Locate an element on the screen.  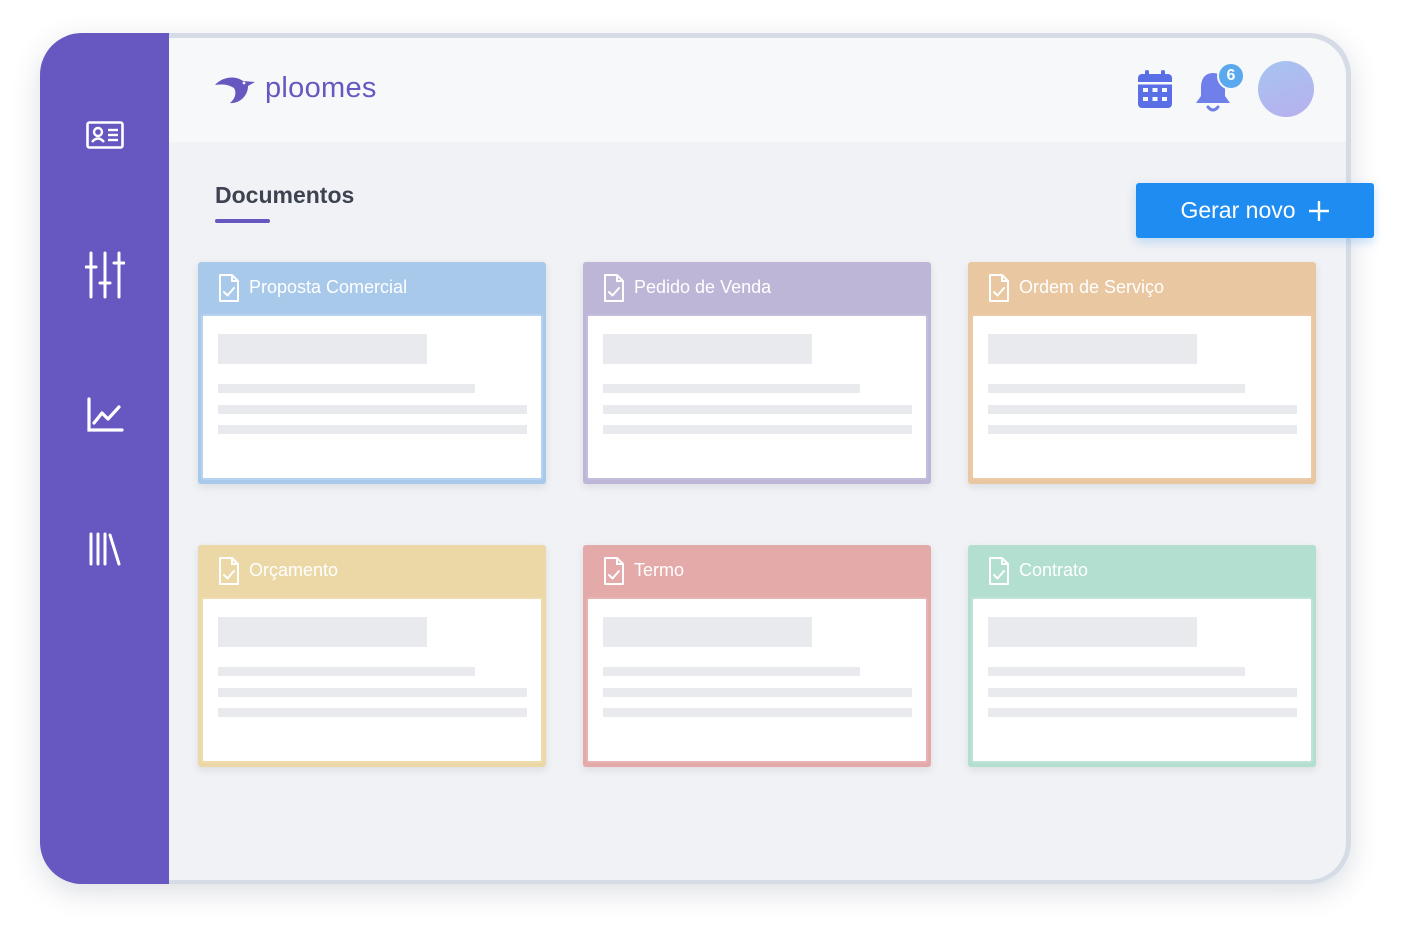
sidebar-item-contacts is located at coordinates (104, 135).